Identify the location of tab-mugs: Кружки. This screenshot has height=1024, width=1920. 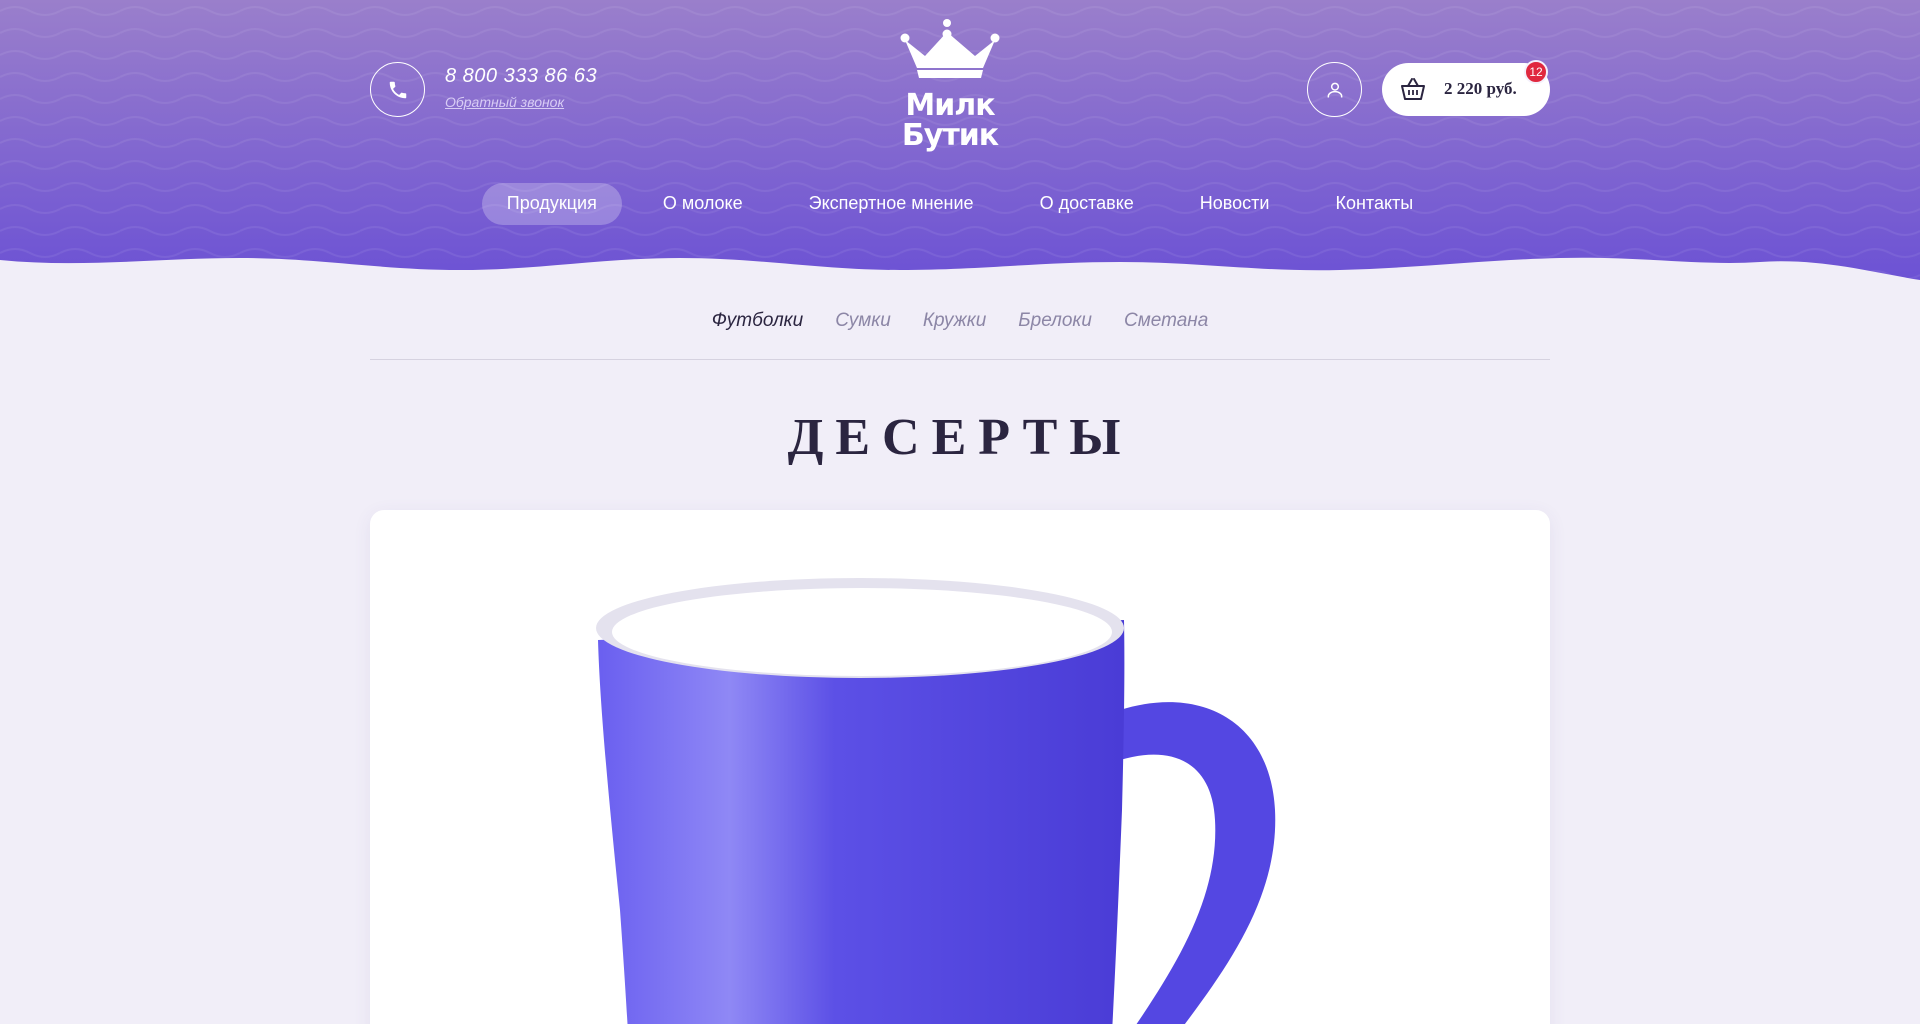
(954, 334).